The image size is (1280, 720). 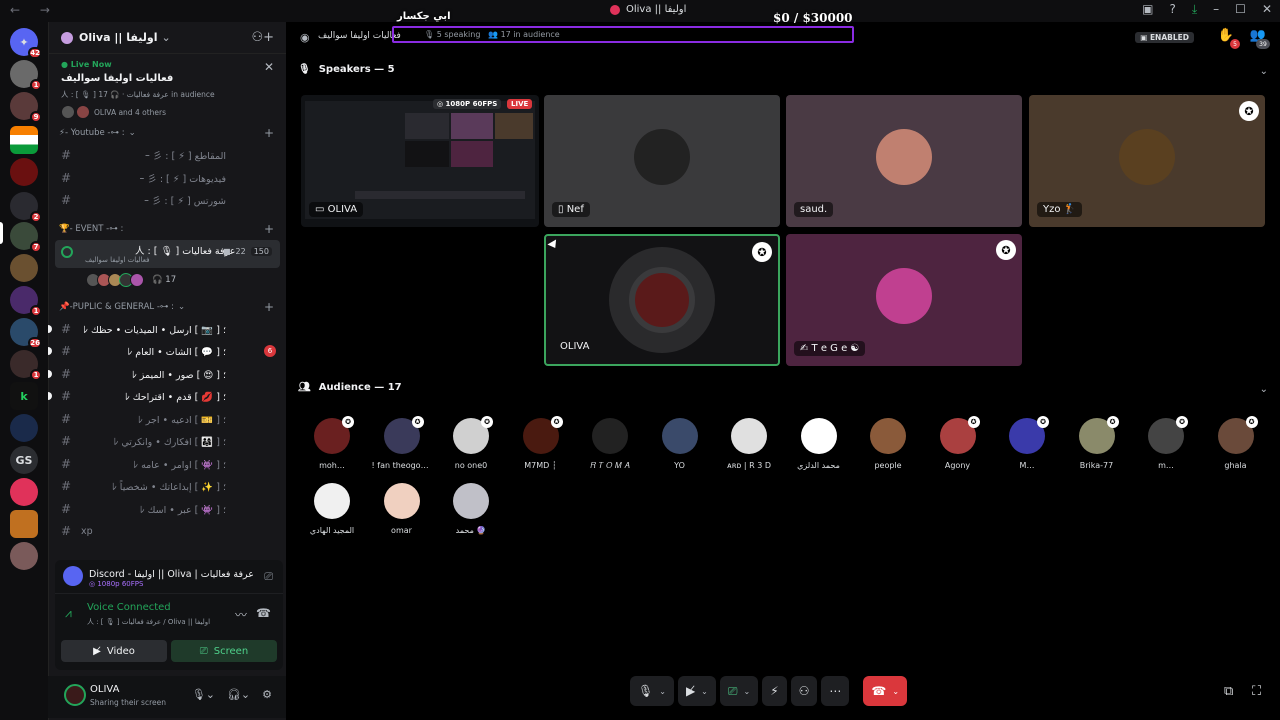 I want to click on channel-item: # ﾚ ؛ [ 👨‍👩‍👧 ] افكارك • وانكرتي, so click(x=167, y=441).